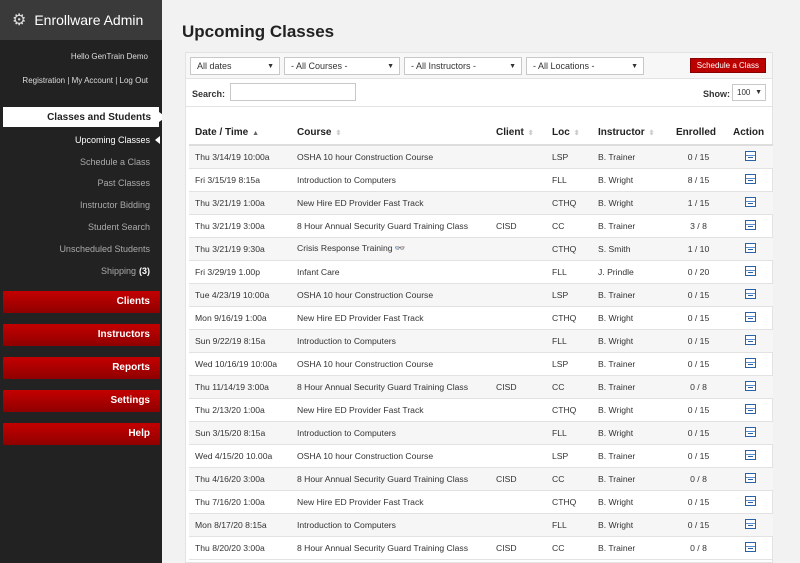 The width and height of the screenshot is (800, 563). Describe the element at coordinates (631, 132) in the screenshot. I see `column-header-instructor: Instructor ⬍` at that location.